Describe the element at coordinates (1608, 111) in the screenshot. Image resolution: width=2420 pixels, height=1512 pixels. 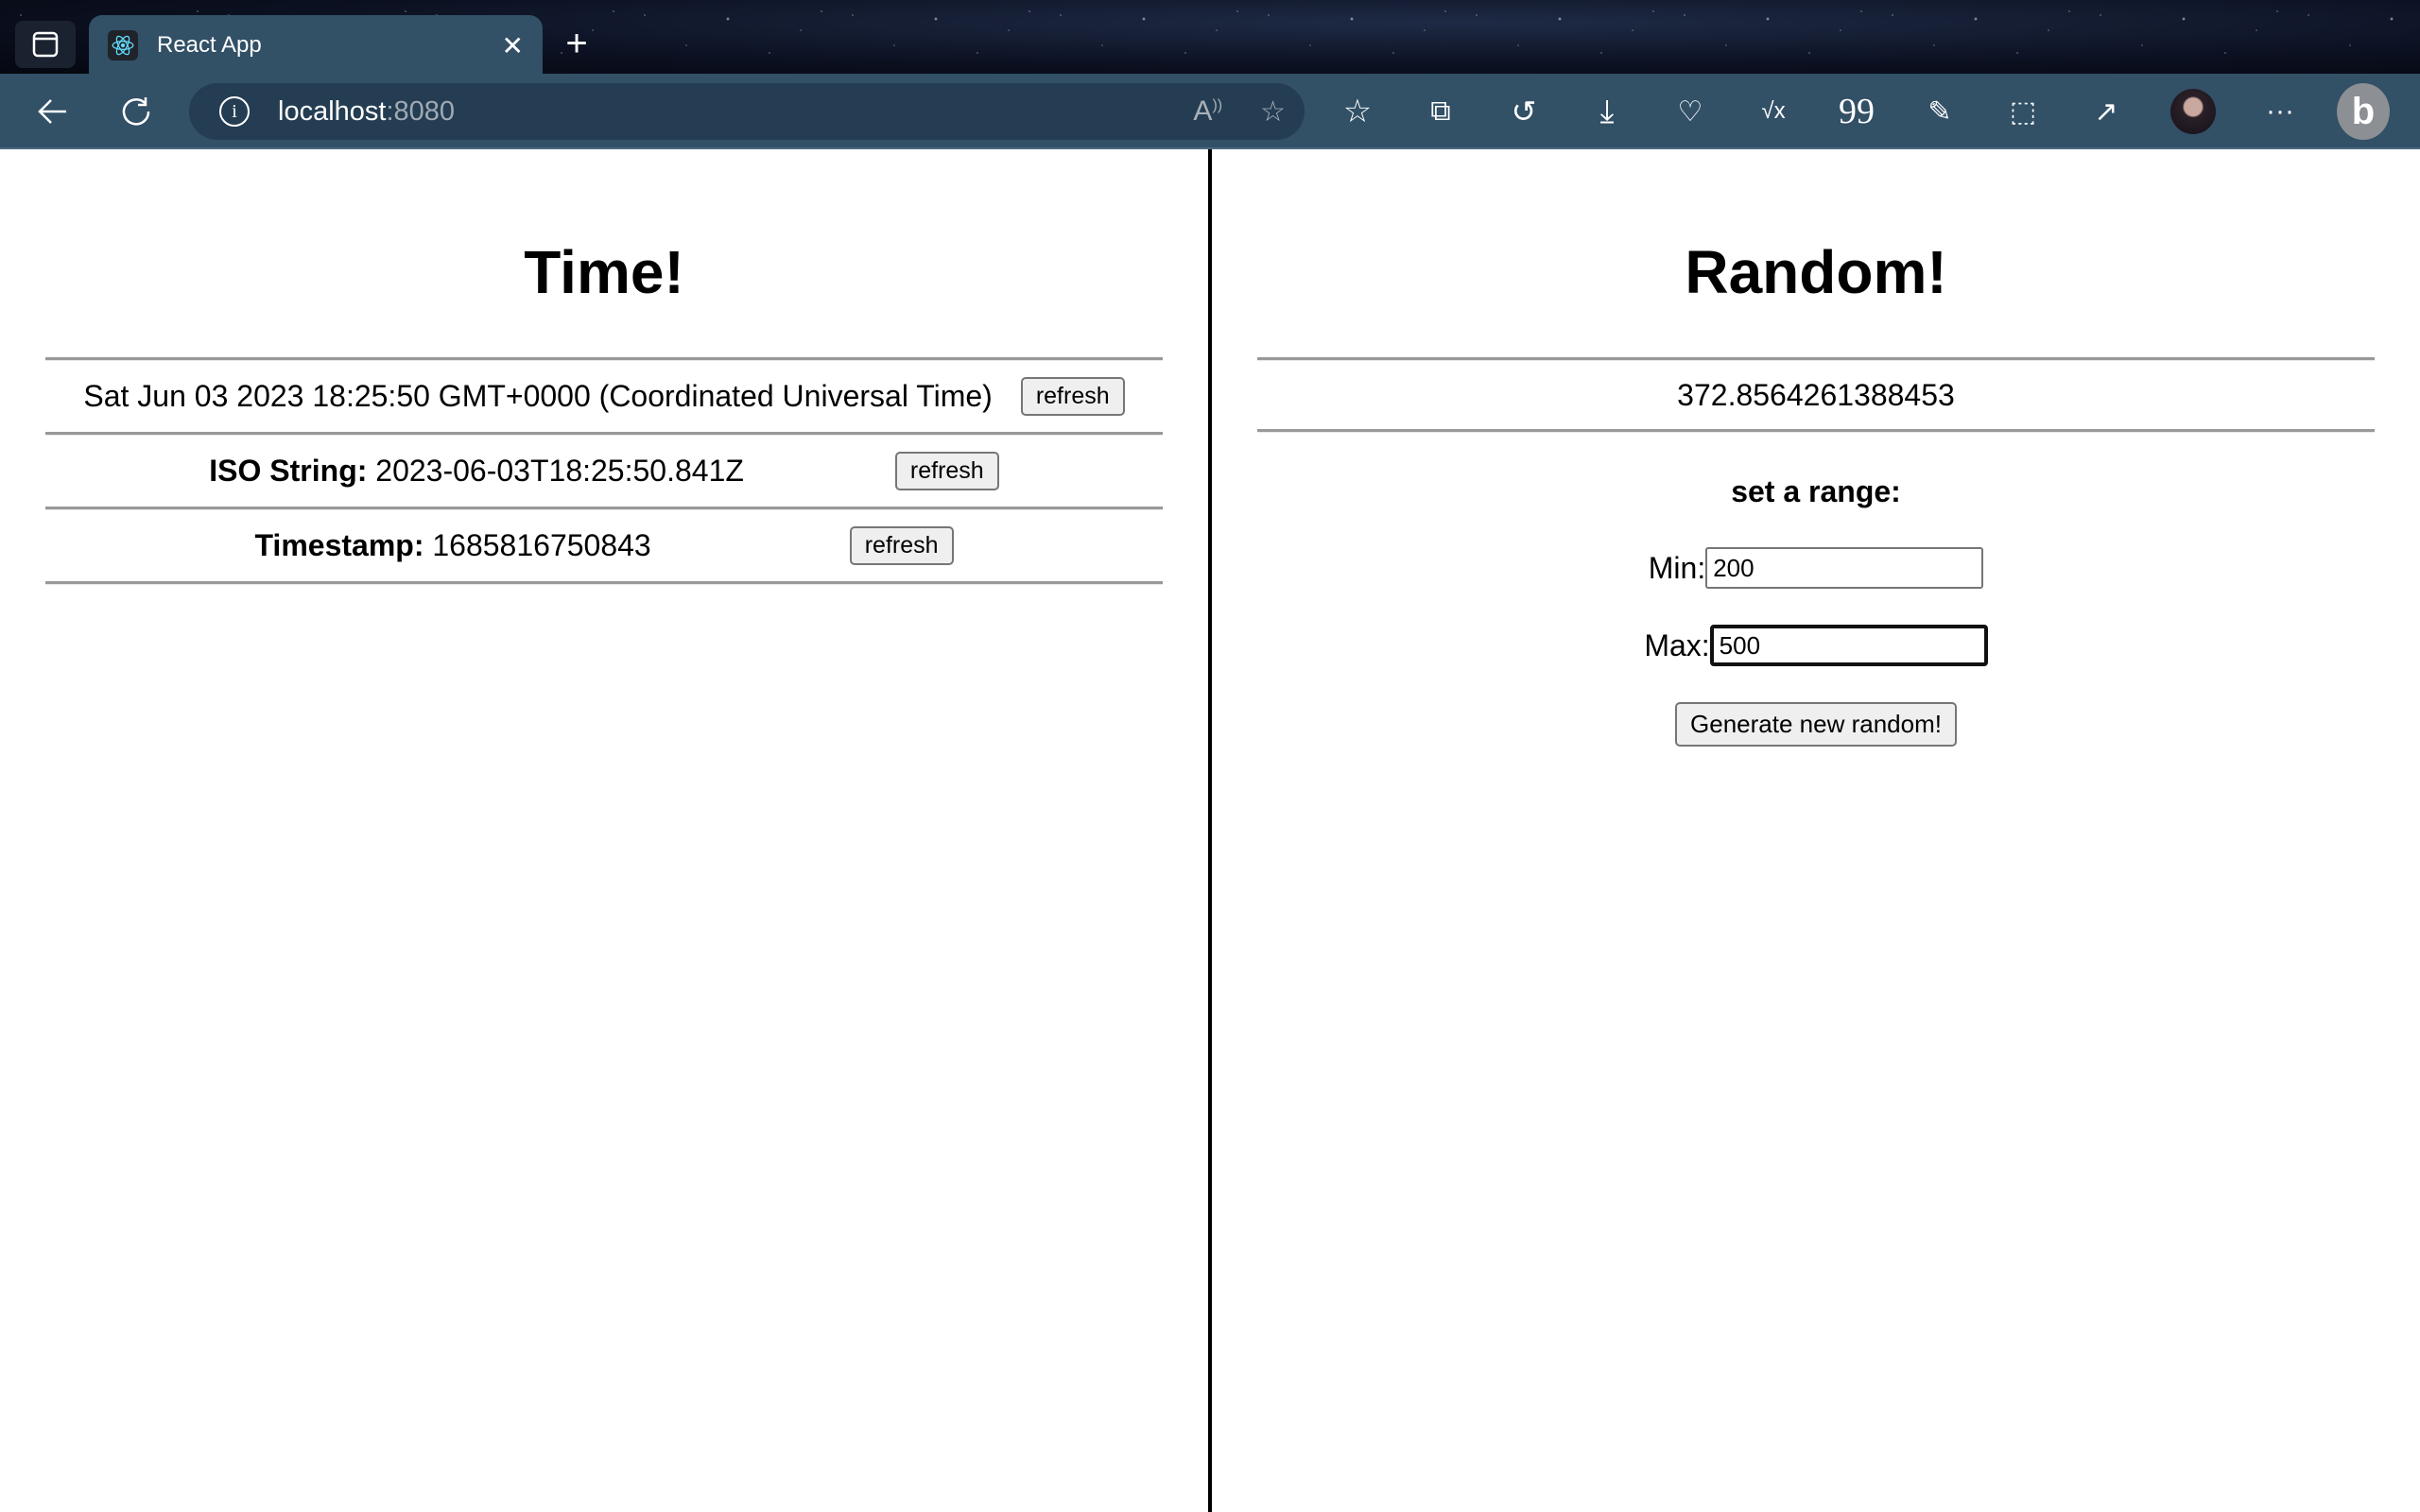
I see `downloads-icon: ⤓` at that location.